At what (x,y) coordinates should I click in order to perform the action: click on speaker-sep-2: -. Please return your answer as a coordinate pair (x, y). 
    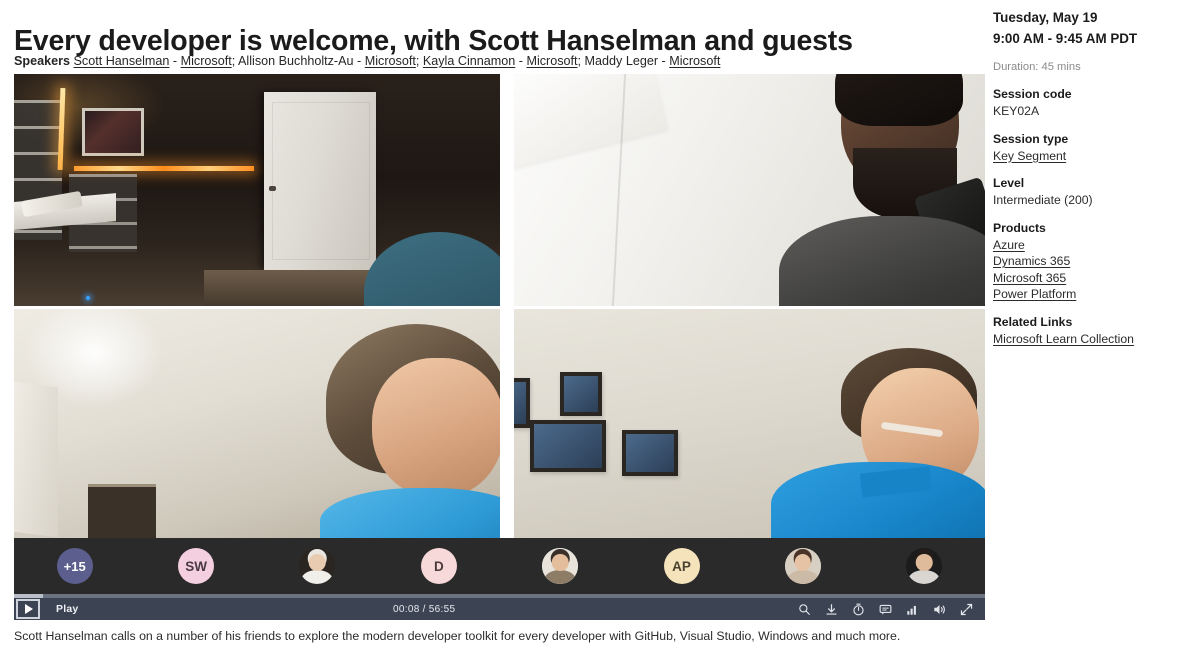
    Looking at the image, I should click on (521, 61).